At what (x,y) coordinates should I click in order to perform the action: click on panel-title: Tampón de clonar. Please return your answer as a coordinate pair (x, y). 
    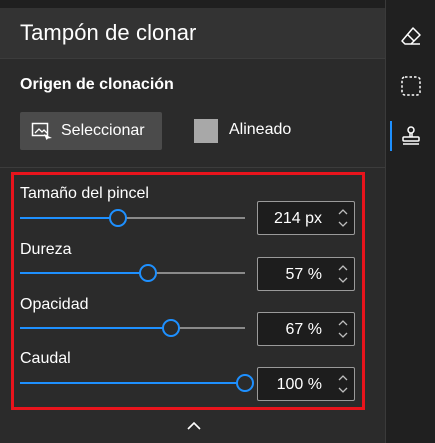
    Looking at the image, I should click on (108, 32).